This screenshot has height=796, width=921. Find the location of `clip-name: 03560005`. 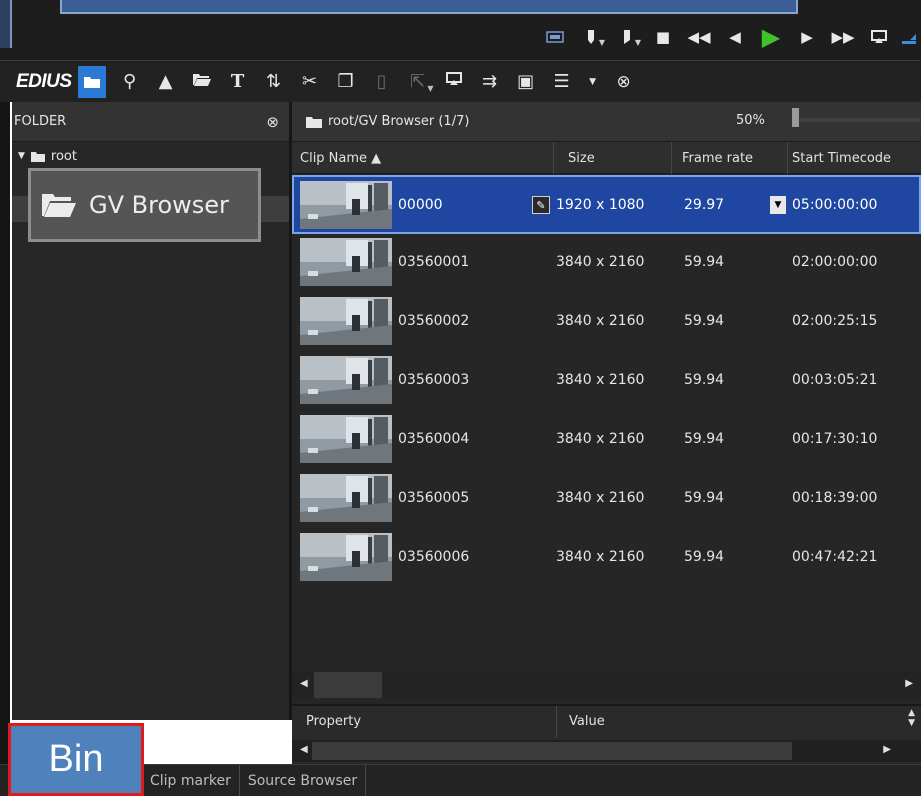

clip-name: 03560005 is located at coordinates (434, 498).